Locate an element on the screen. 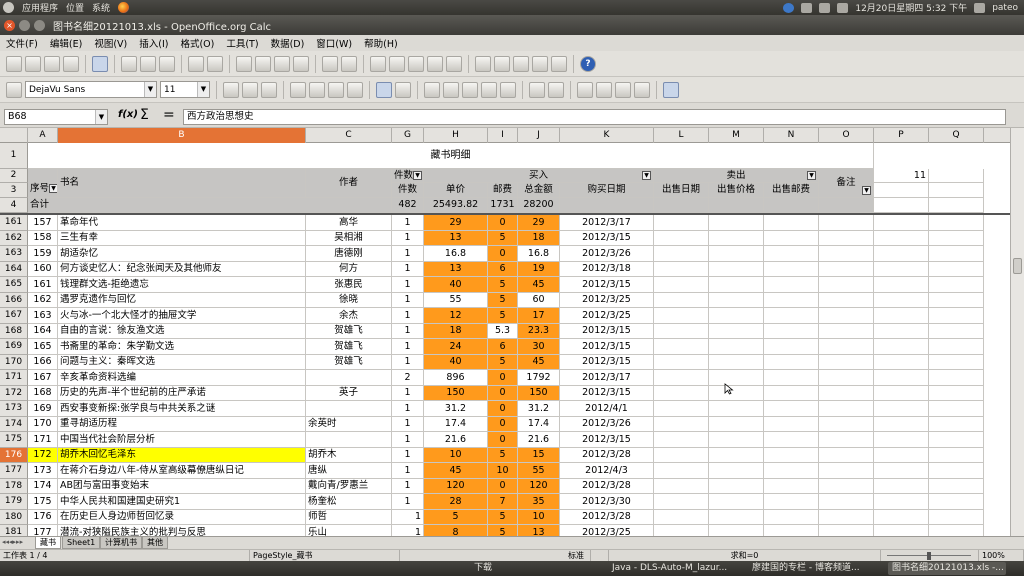 This screenshot has width=1024, height=576. cell-price: 120 is located at coordinates (456, 486).